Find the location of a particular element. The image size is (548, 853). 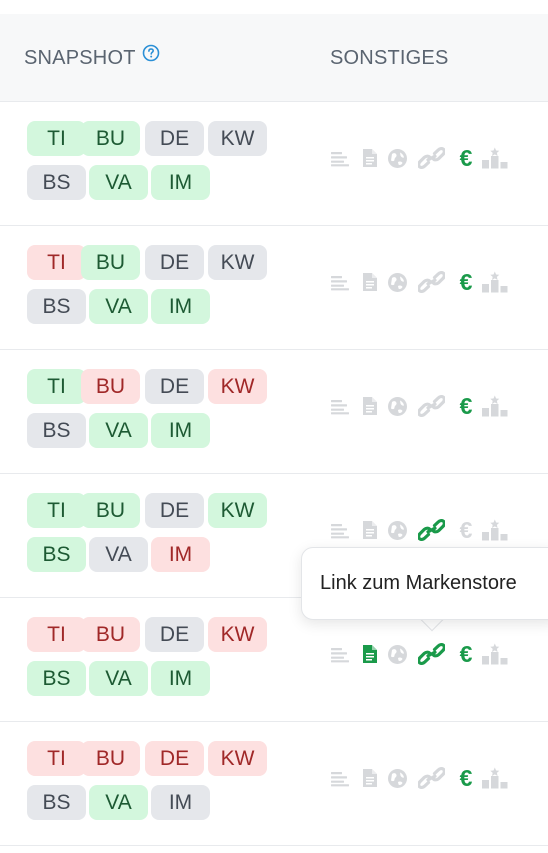

help-icon is located at coordinates (151, 53).